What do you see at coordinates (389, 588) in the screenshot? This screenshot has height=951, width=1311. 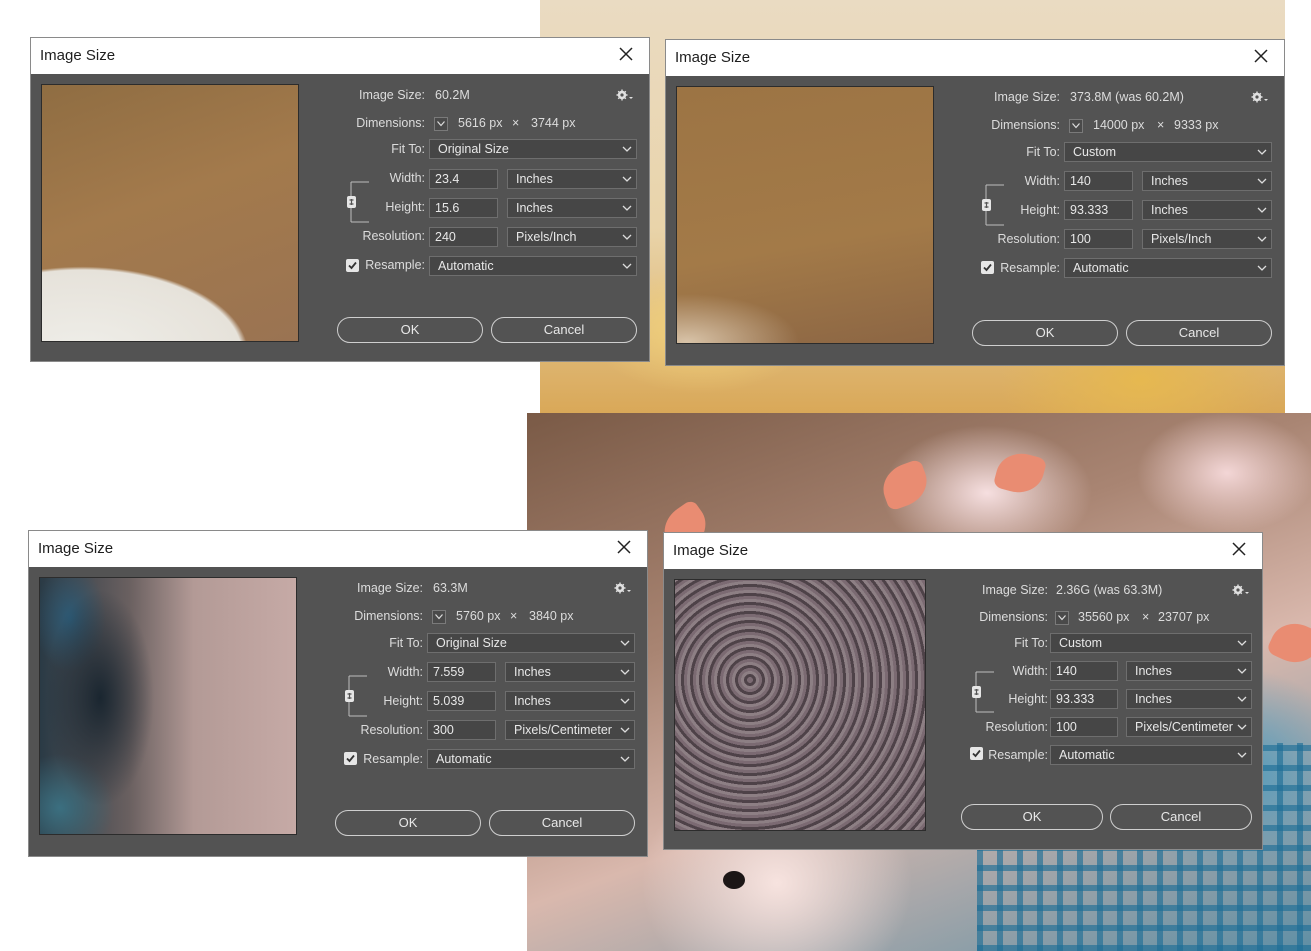 I see `image-size-label: Image Size:` at bounding box center [389, 588].